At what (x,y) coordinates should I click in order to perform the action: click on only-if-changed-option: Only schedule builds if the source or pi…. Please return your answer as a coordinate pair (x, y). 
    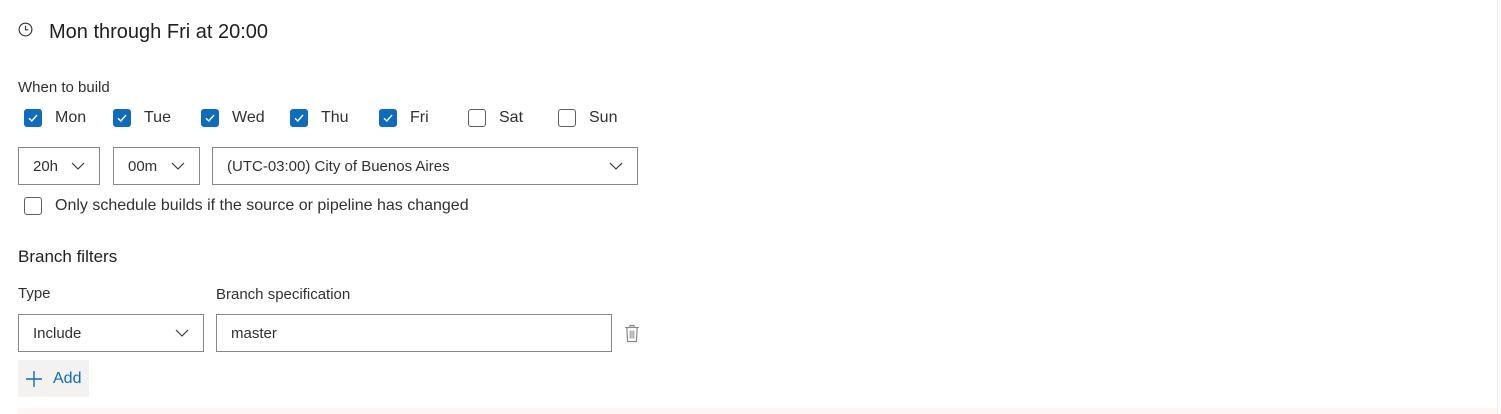
    Looking at the image, I should click on (246, 206).